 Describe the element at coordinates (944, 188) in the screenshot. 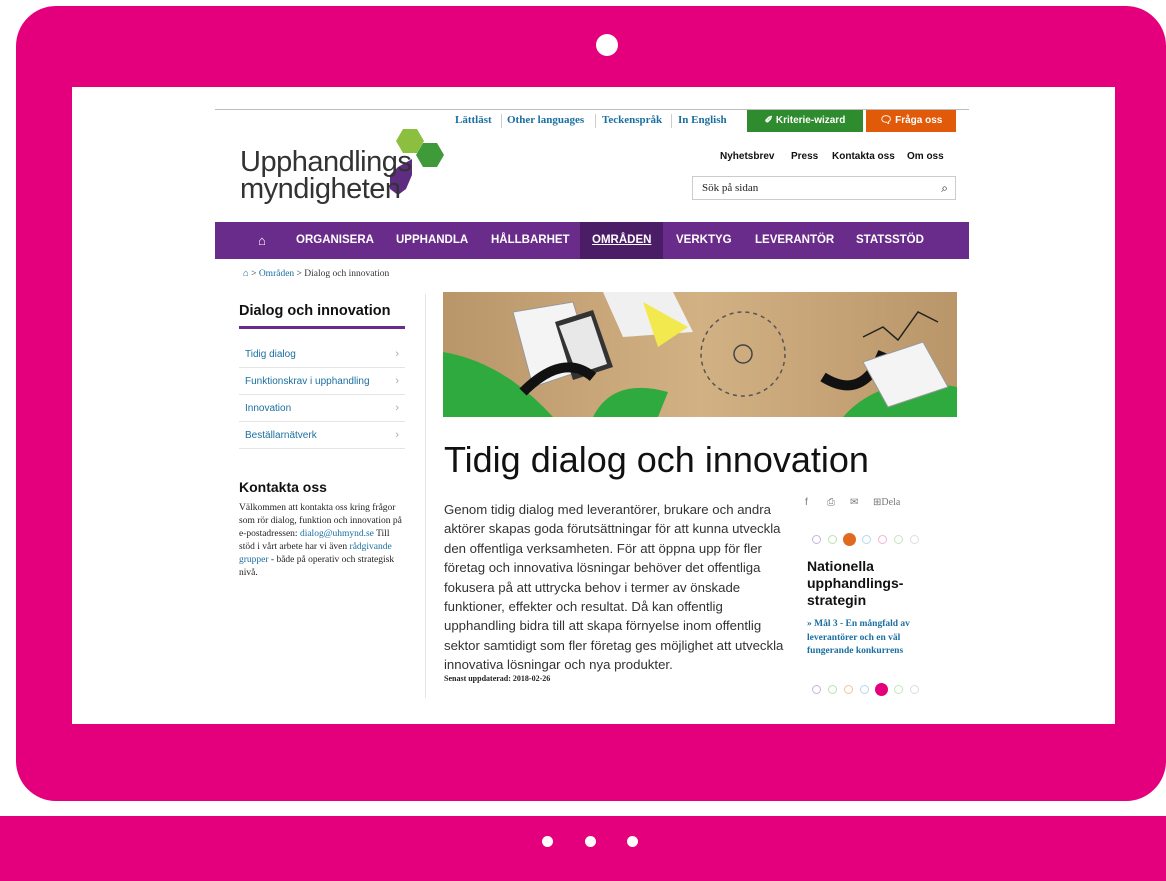

I see `search-icon: ⌕` at that location.